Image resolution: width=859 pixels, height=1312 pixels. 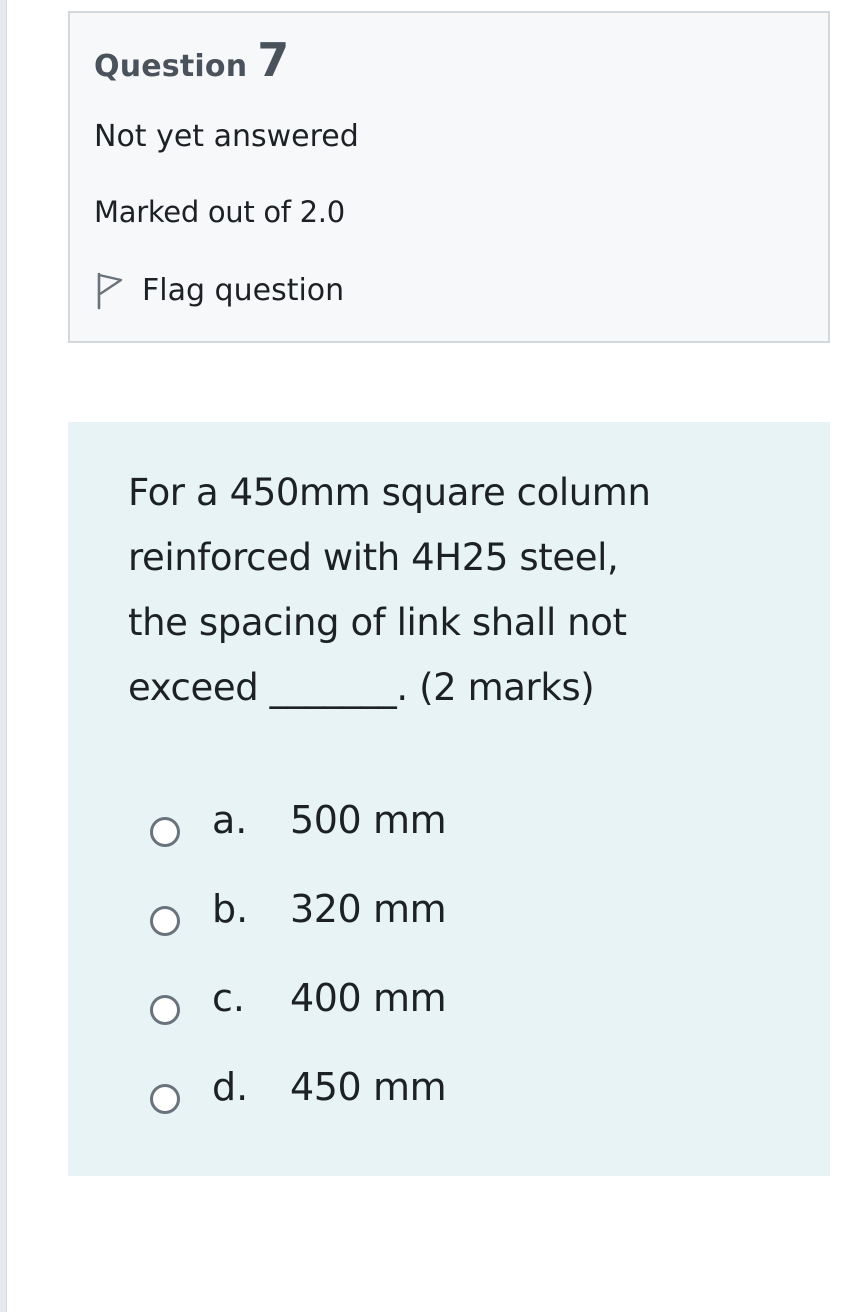 What do you see at coordinates (226, 136) in the screenshot?
I see `question-state: Not yet answered` at bounding box center [226, 136].